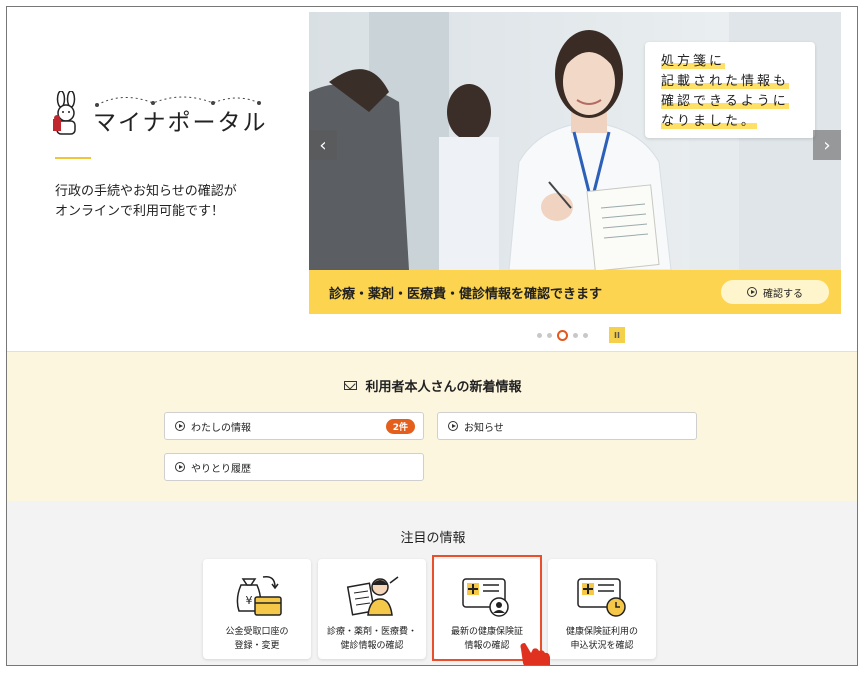 The height and width of the screenshot is (673, 868). Describe the element at coordinates (294, 426) in the screenshot. I see `my-info-button: わたしの情報 2件` at that location.